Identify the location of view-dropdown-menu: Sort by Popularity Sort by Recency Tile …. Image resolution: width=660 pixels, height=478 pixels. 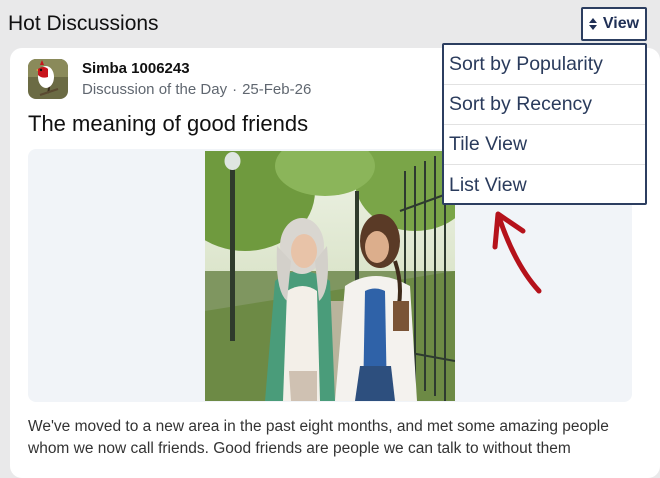
(544, 124).